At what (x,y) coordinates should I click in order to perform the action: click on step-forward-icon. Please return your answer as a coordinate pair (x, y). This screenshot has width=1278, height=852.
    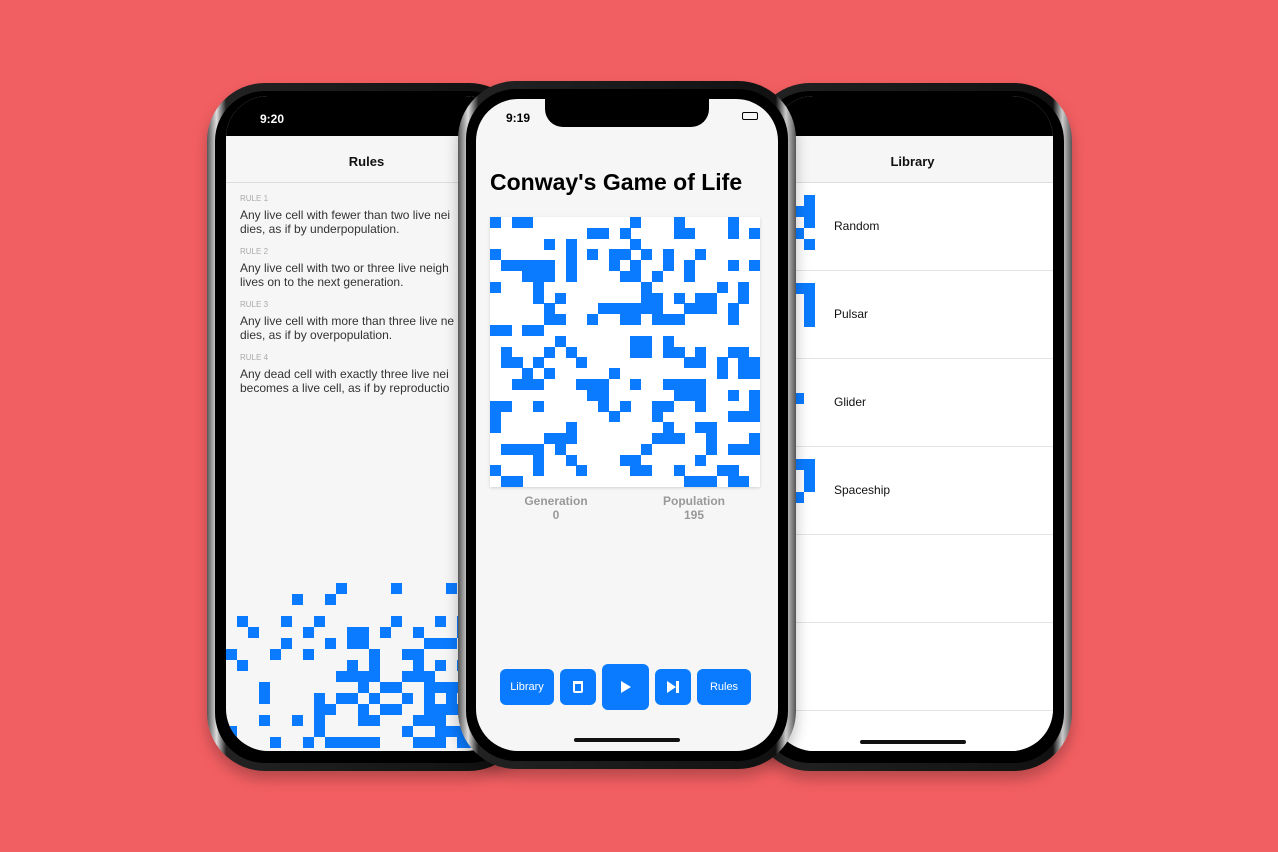
    Looking at the image, I should click on (671, 687).